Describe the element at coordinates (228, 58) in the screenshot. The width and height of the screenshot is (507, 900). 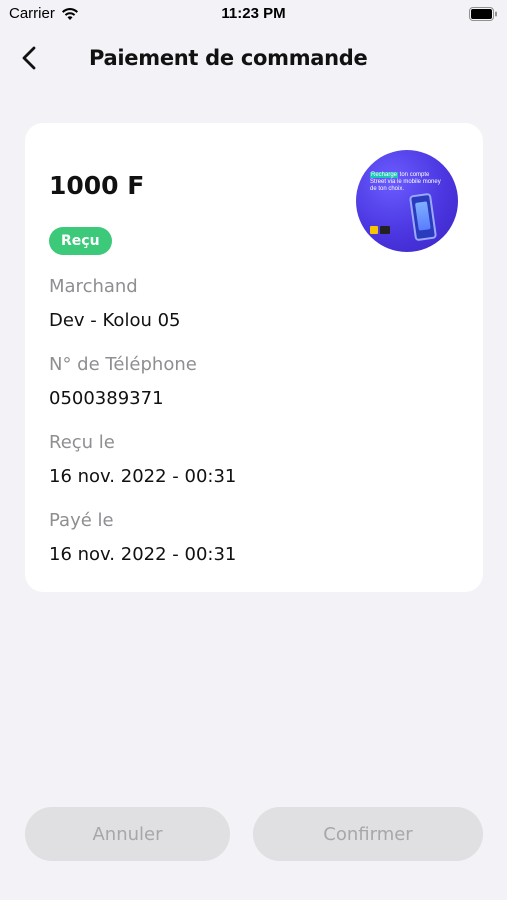
I see `page-title: Paiement de commande` at that location.